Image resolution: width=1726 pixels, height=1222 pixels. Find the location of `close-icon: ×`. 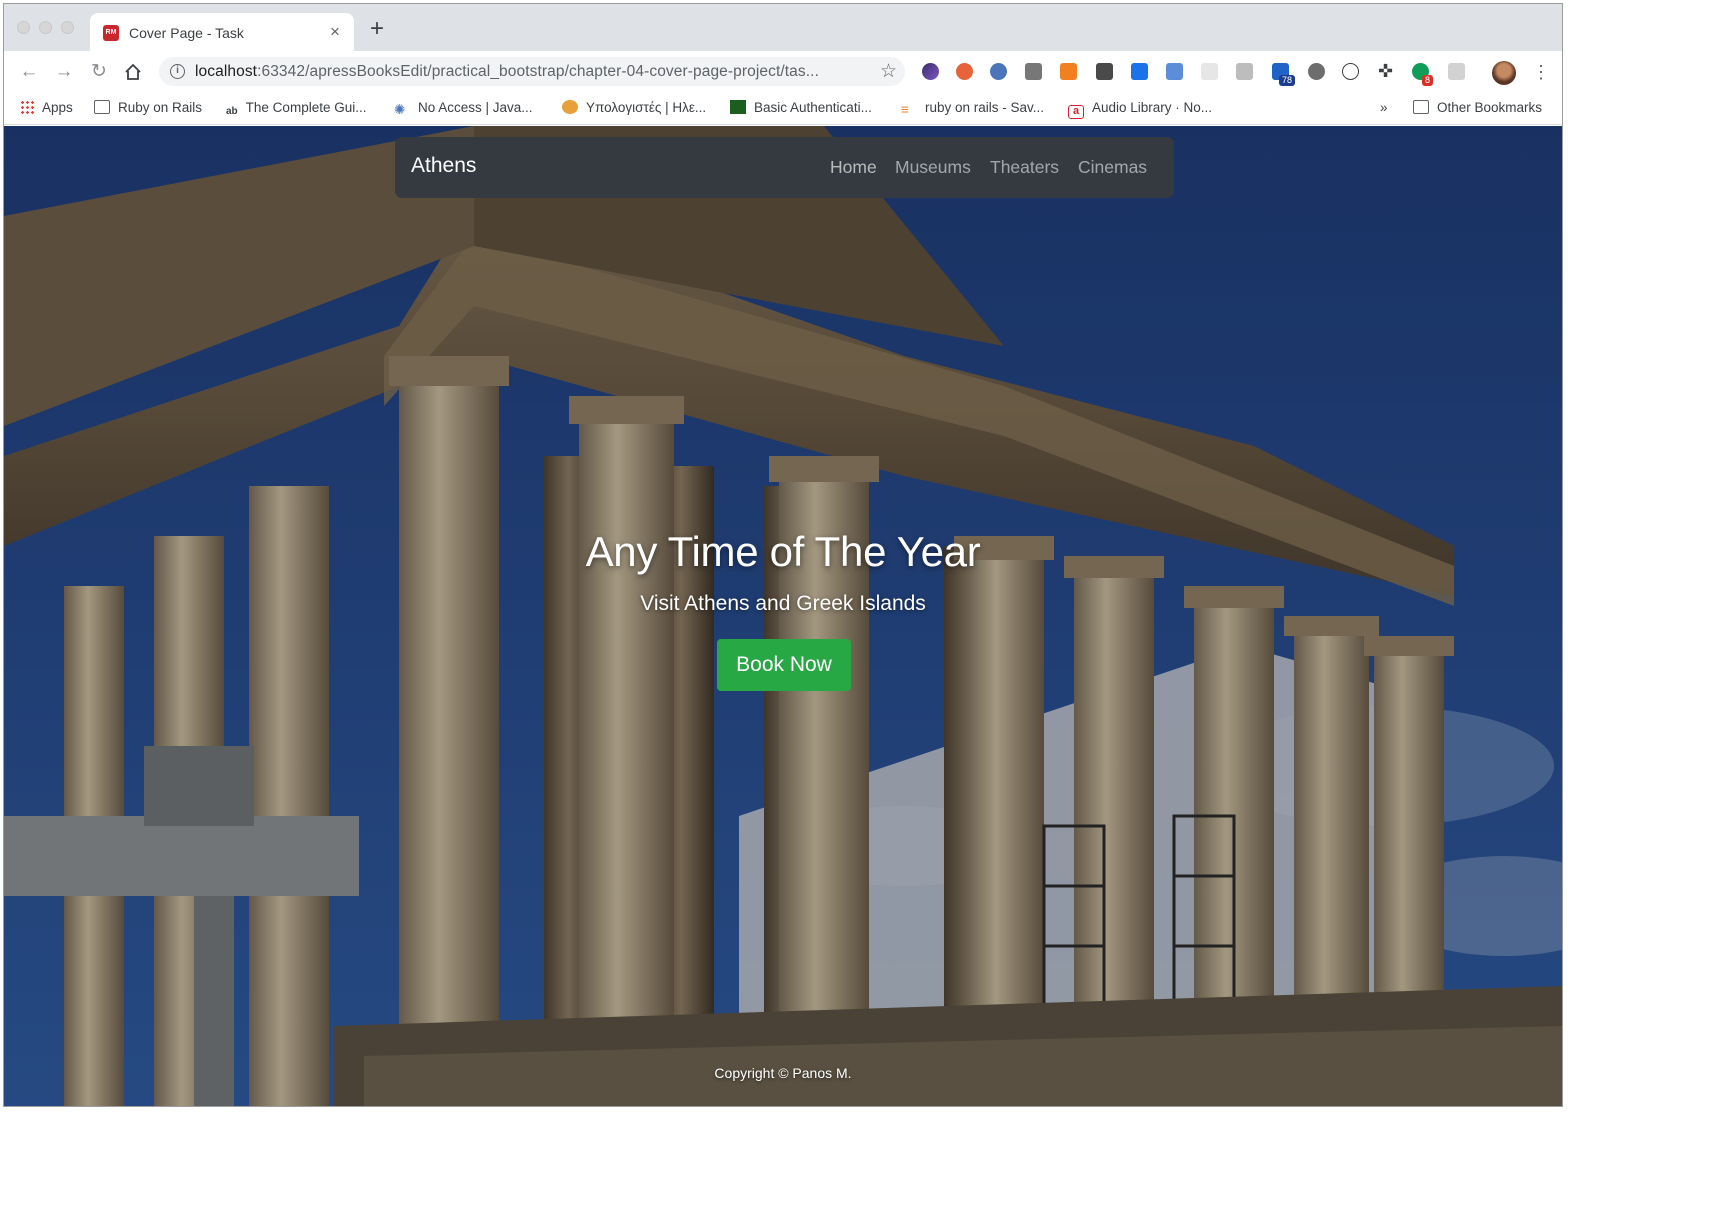

close-icon: × is located at coordinates (335, 32).